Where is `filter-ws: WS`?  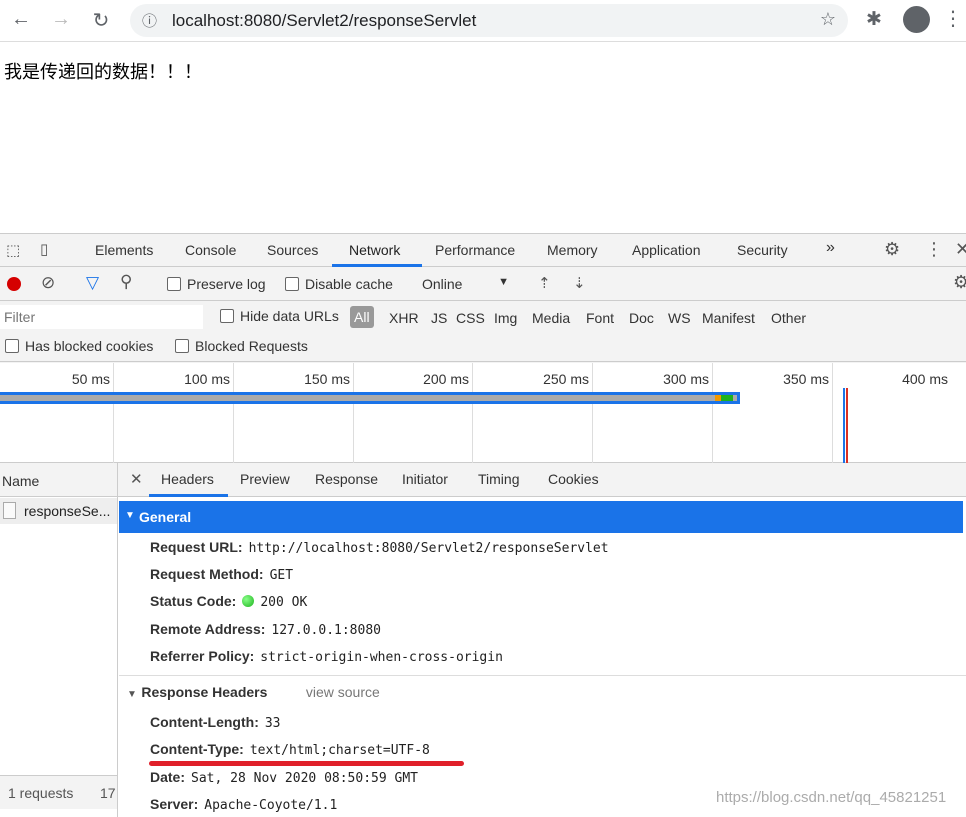
filter-ws: WS is located at coordinates (679, 318).